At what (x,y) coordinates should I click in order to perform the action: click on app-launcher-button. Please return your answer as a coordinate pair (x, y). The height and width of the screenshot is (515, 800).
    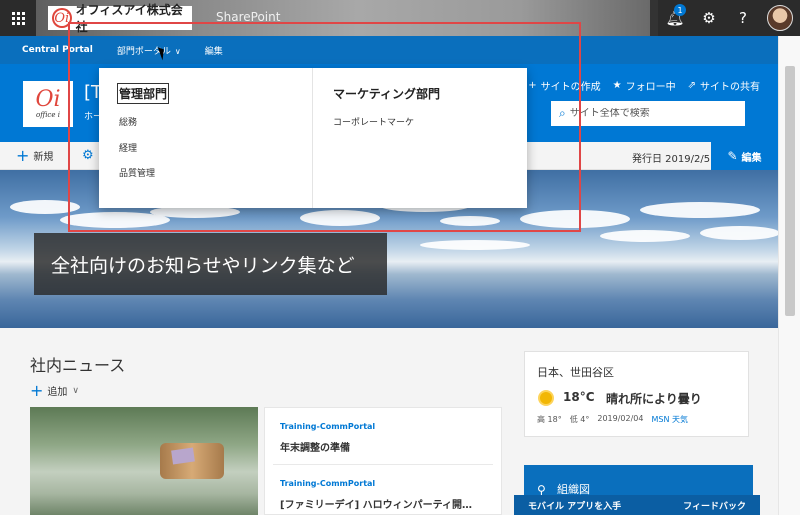
    Looking at the image, I should click on (18, 18).